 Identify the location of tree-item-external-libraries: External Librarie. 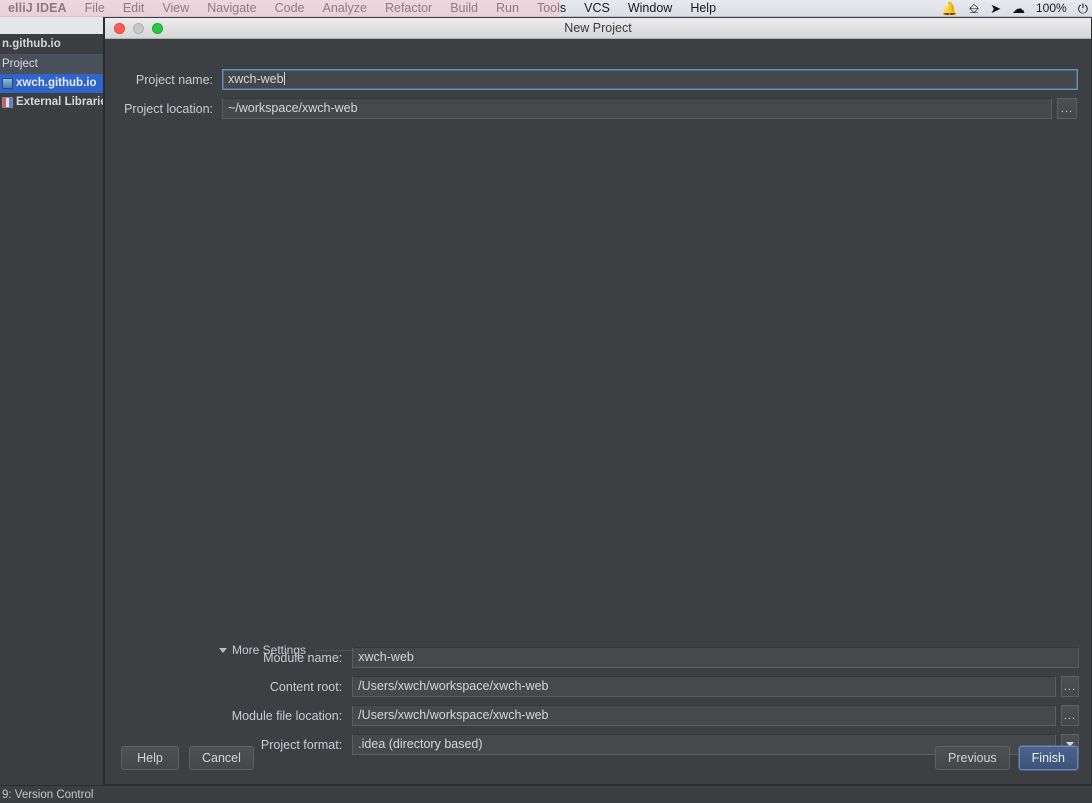
(51, 102).